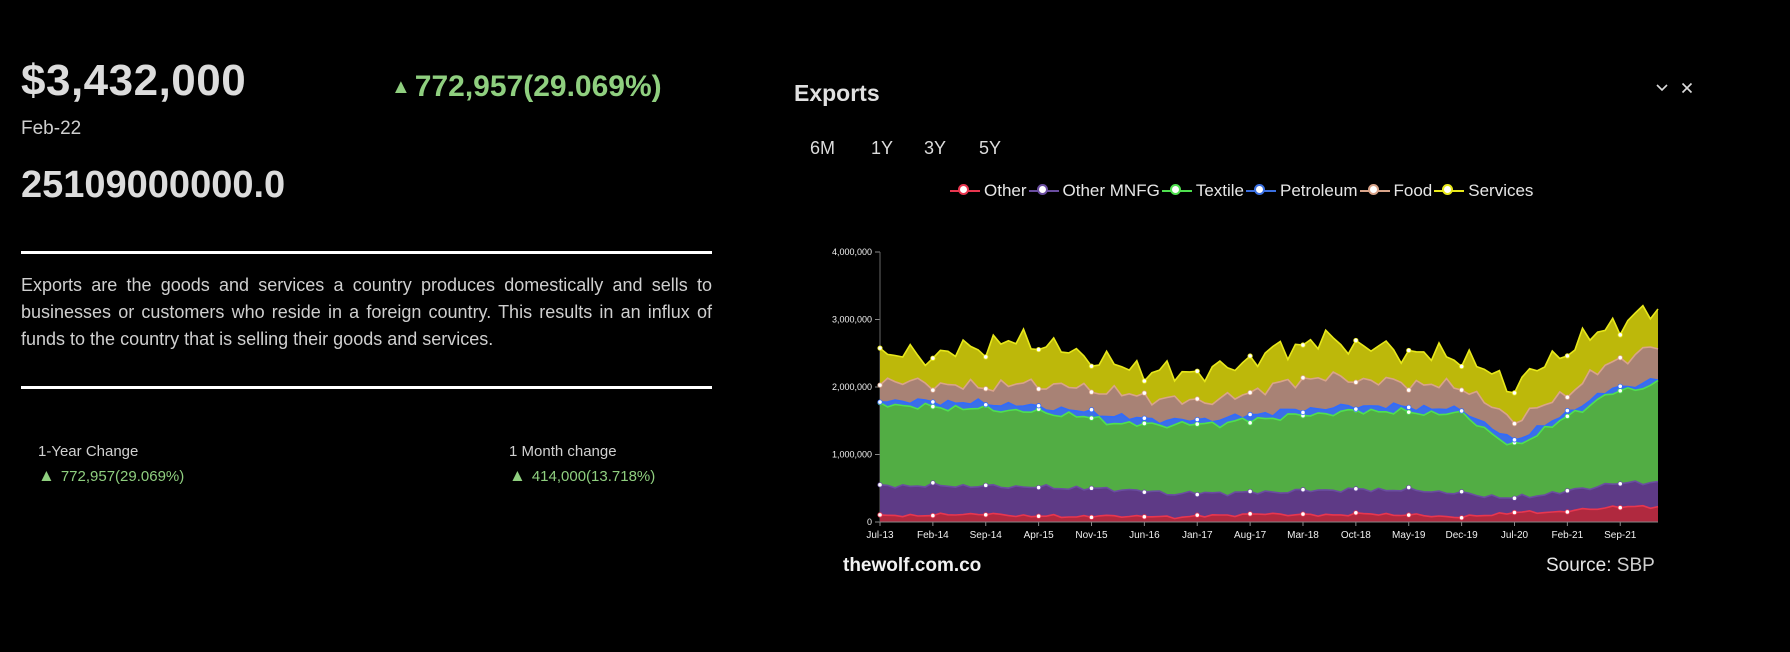 This screenshot has width=1790, height=652. What do you see at coordinates (869, 522) in the screenshot?
I see `y-tick-label: 0` at bounding box center [869, 522].